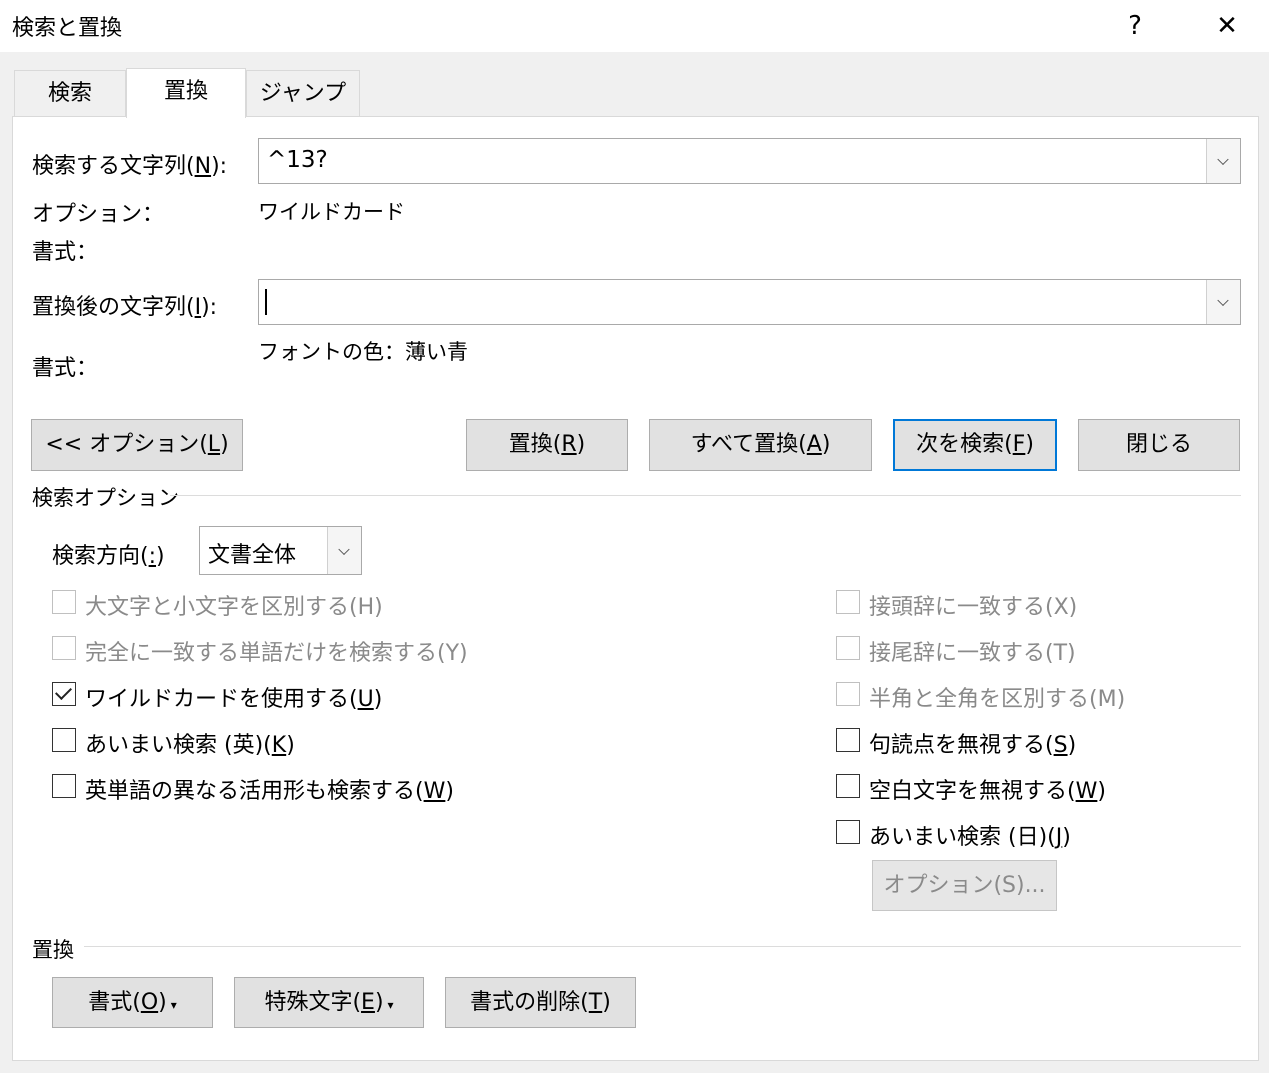 The height and width of the screenshot is (1073, 1269). Describe the element at coordinates (987, 791) in the screenshot. I see `ignore-whitespace-label: 空白文字を無視する(W)` at that location.